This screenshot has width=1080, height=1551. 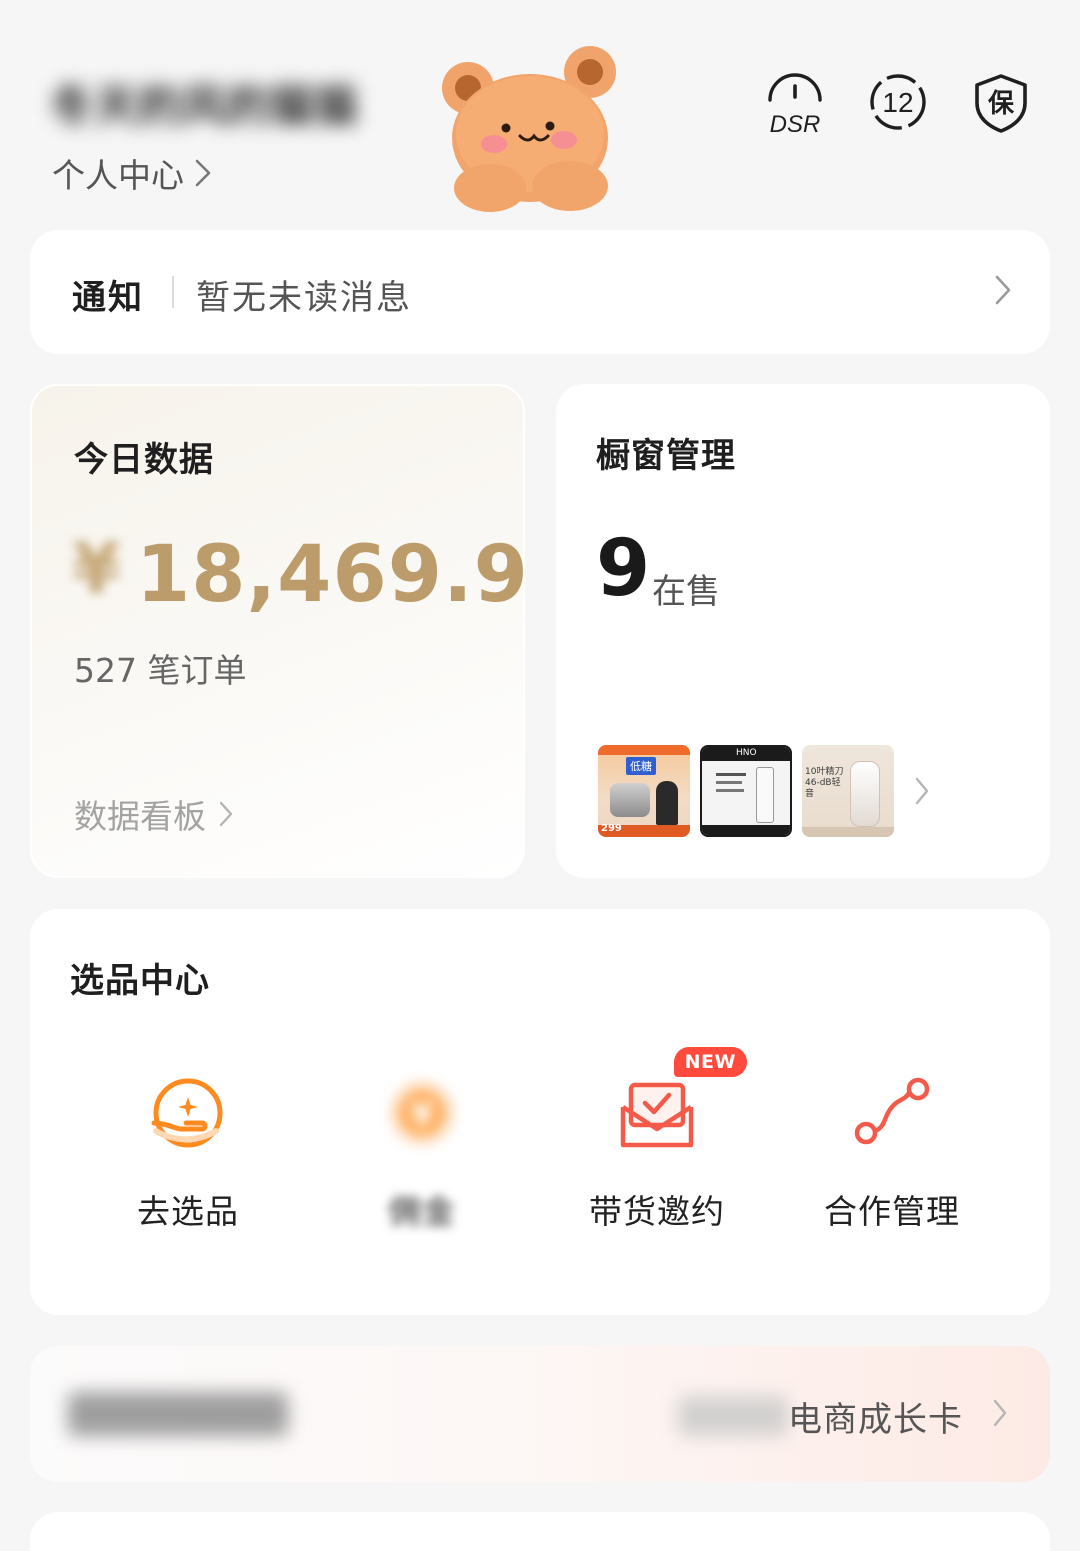 I want to click on guarantee-label: 保, so click(x=1001, y=104).